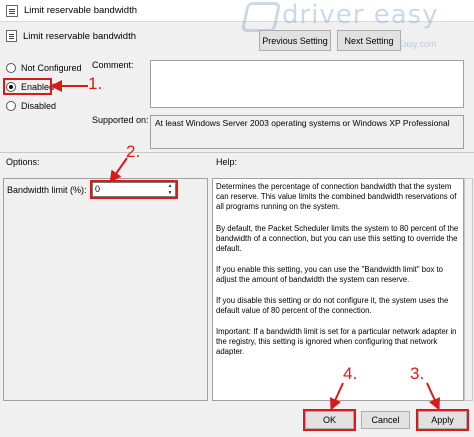 This screenshot has height=437, width=474. What do you see at coordinates (337, 396) in the screenshot?
I see `arrow-4-icon` at bounding box center [337, 396].